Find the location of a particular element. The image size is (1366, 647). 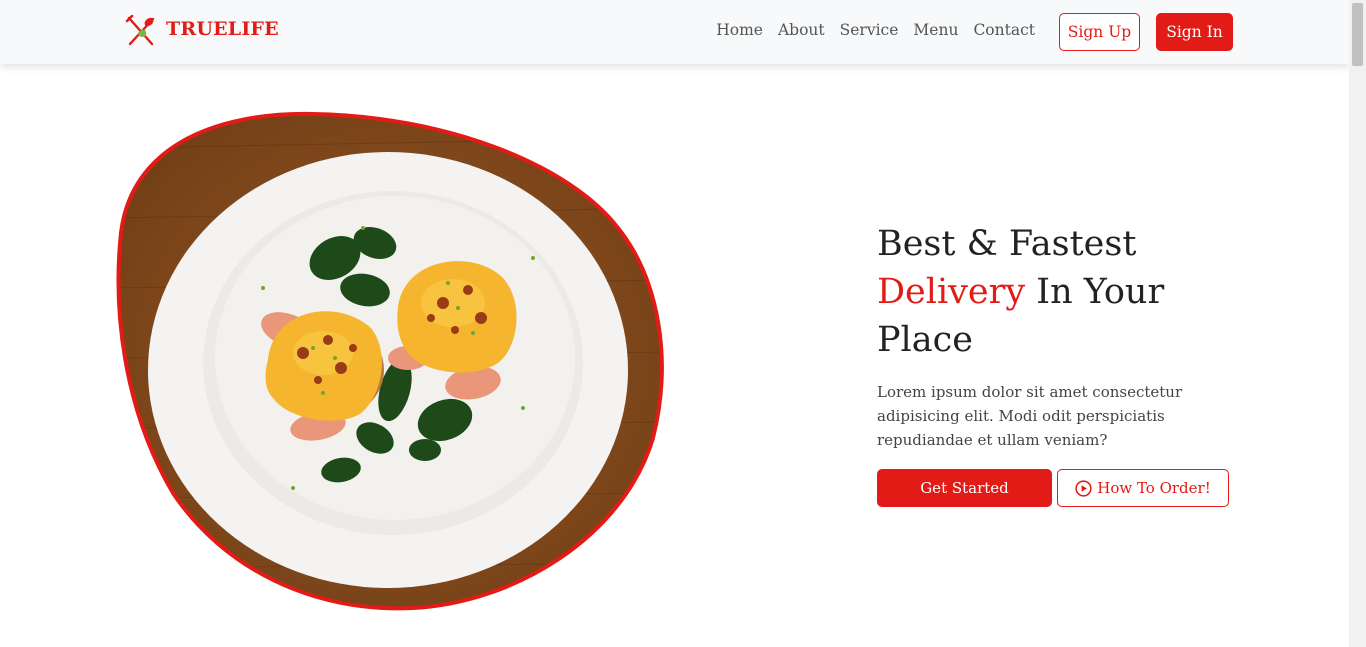

nav-link-menu: Menu is located at coordinates (935, 30).